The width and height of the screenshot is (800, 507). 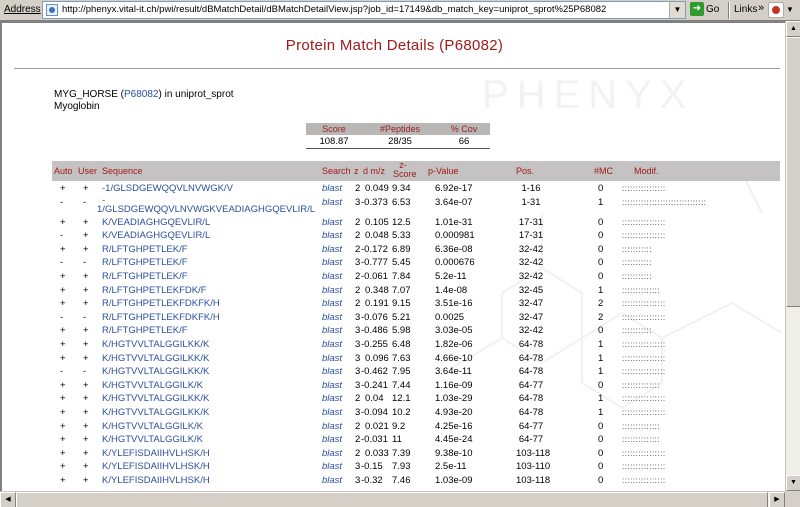 I want to click on horizontal-scrollbar: ◀ ▶, so click(x=392, y=499).